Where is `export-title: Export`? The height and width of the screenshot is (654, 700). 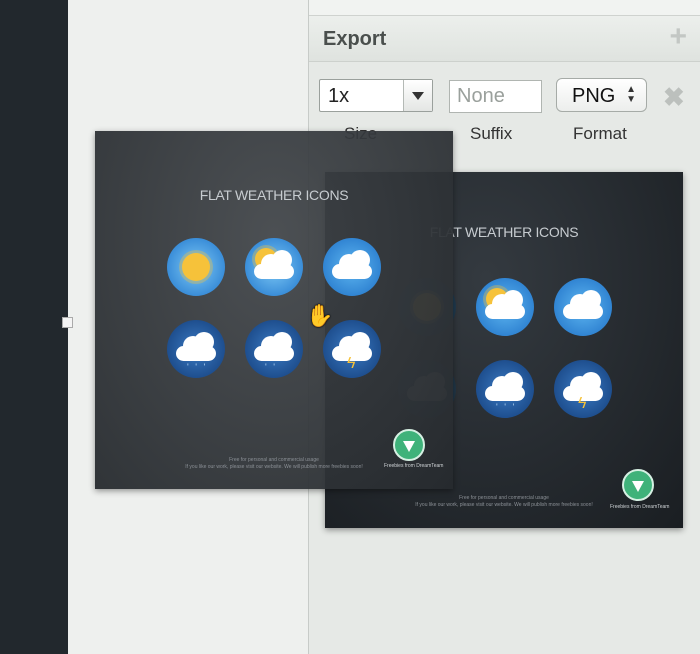 export-title: Export is located at coordinates (355, 39).